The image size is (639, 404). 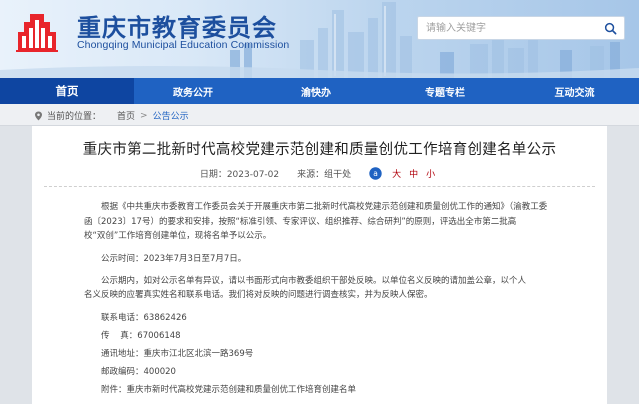 I want to click on contact-fax: 传 真：67006148, so click(x=141, y=335).